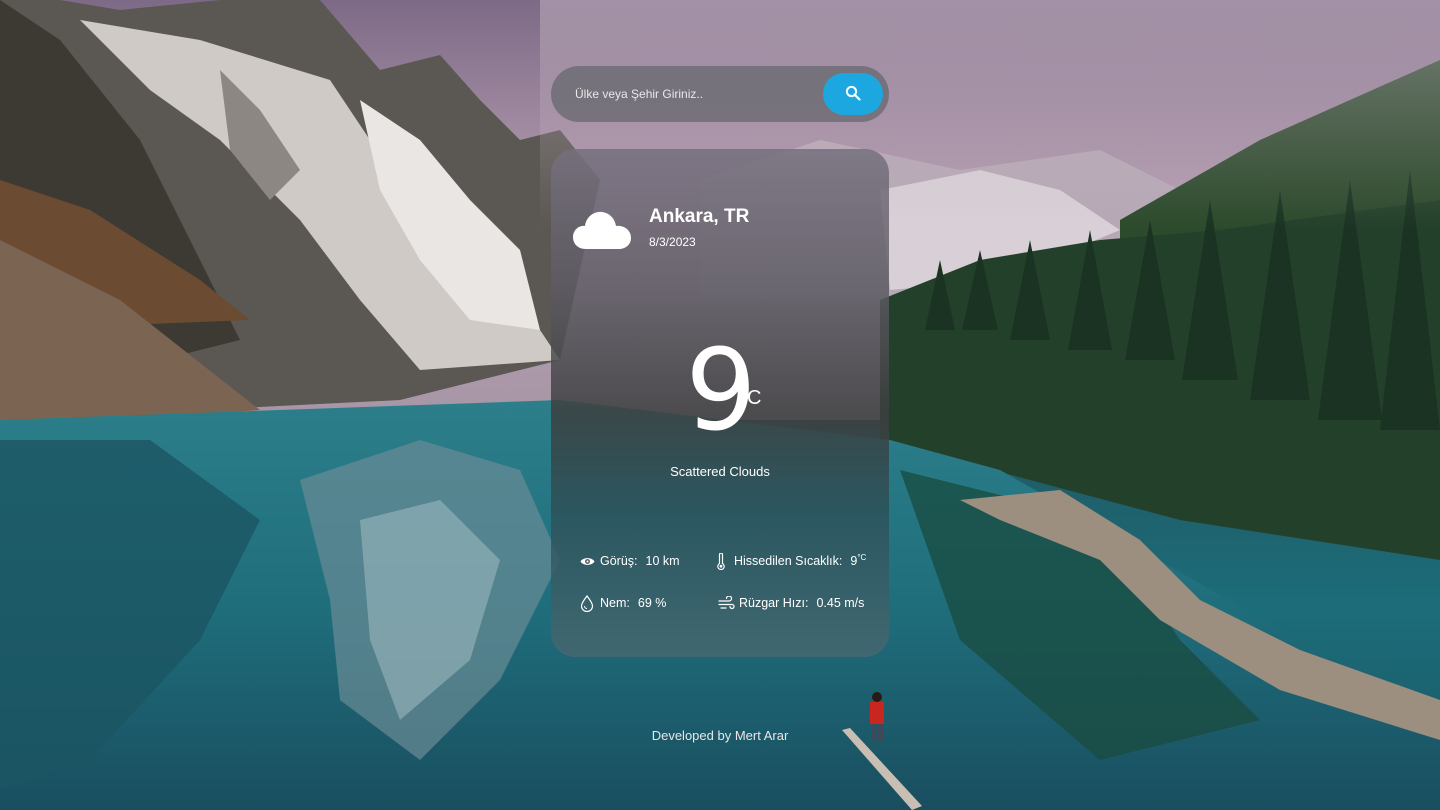 The height and width of the screenshot is (810, 1440). I want to click on visibility-stat: Görüş: 10 km, so click(629, 561).